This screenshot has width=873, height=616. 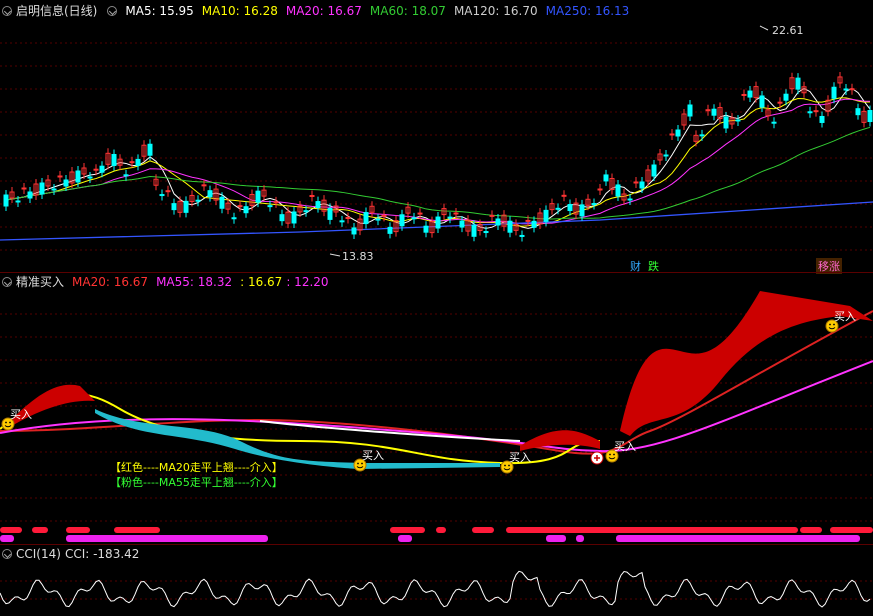 I want to click on ind-value3-readout: : 16.67, so click(x=261, y=282).